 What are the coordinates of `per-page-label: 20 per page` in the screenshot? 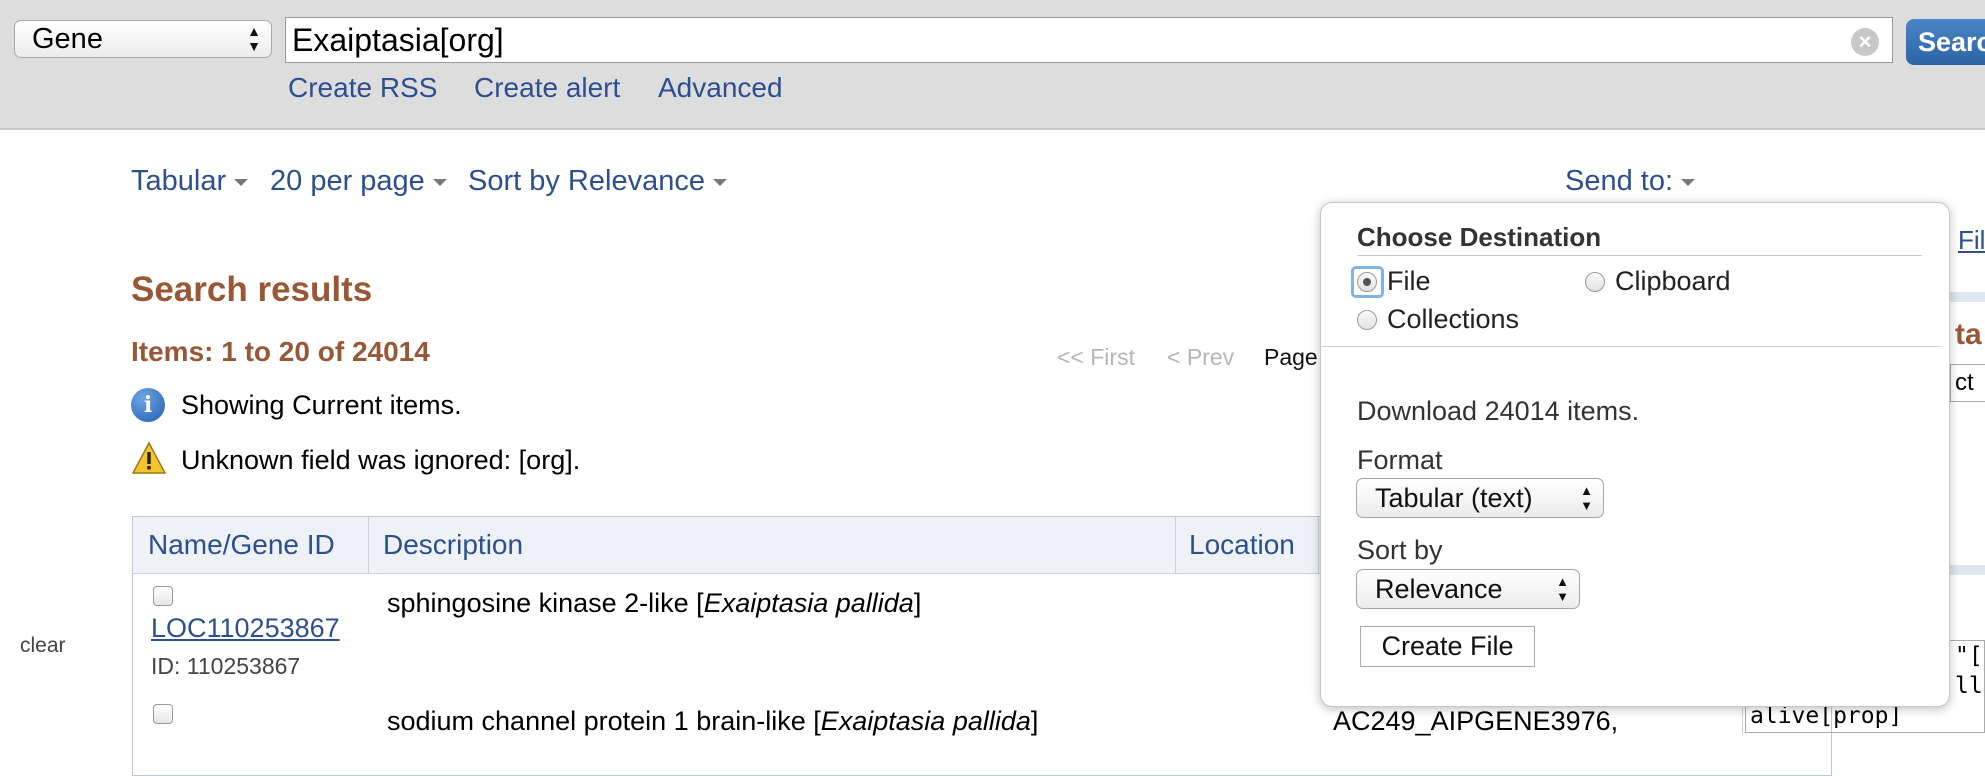 It's located at (347, 181).